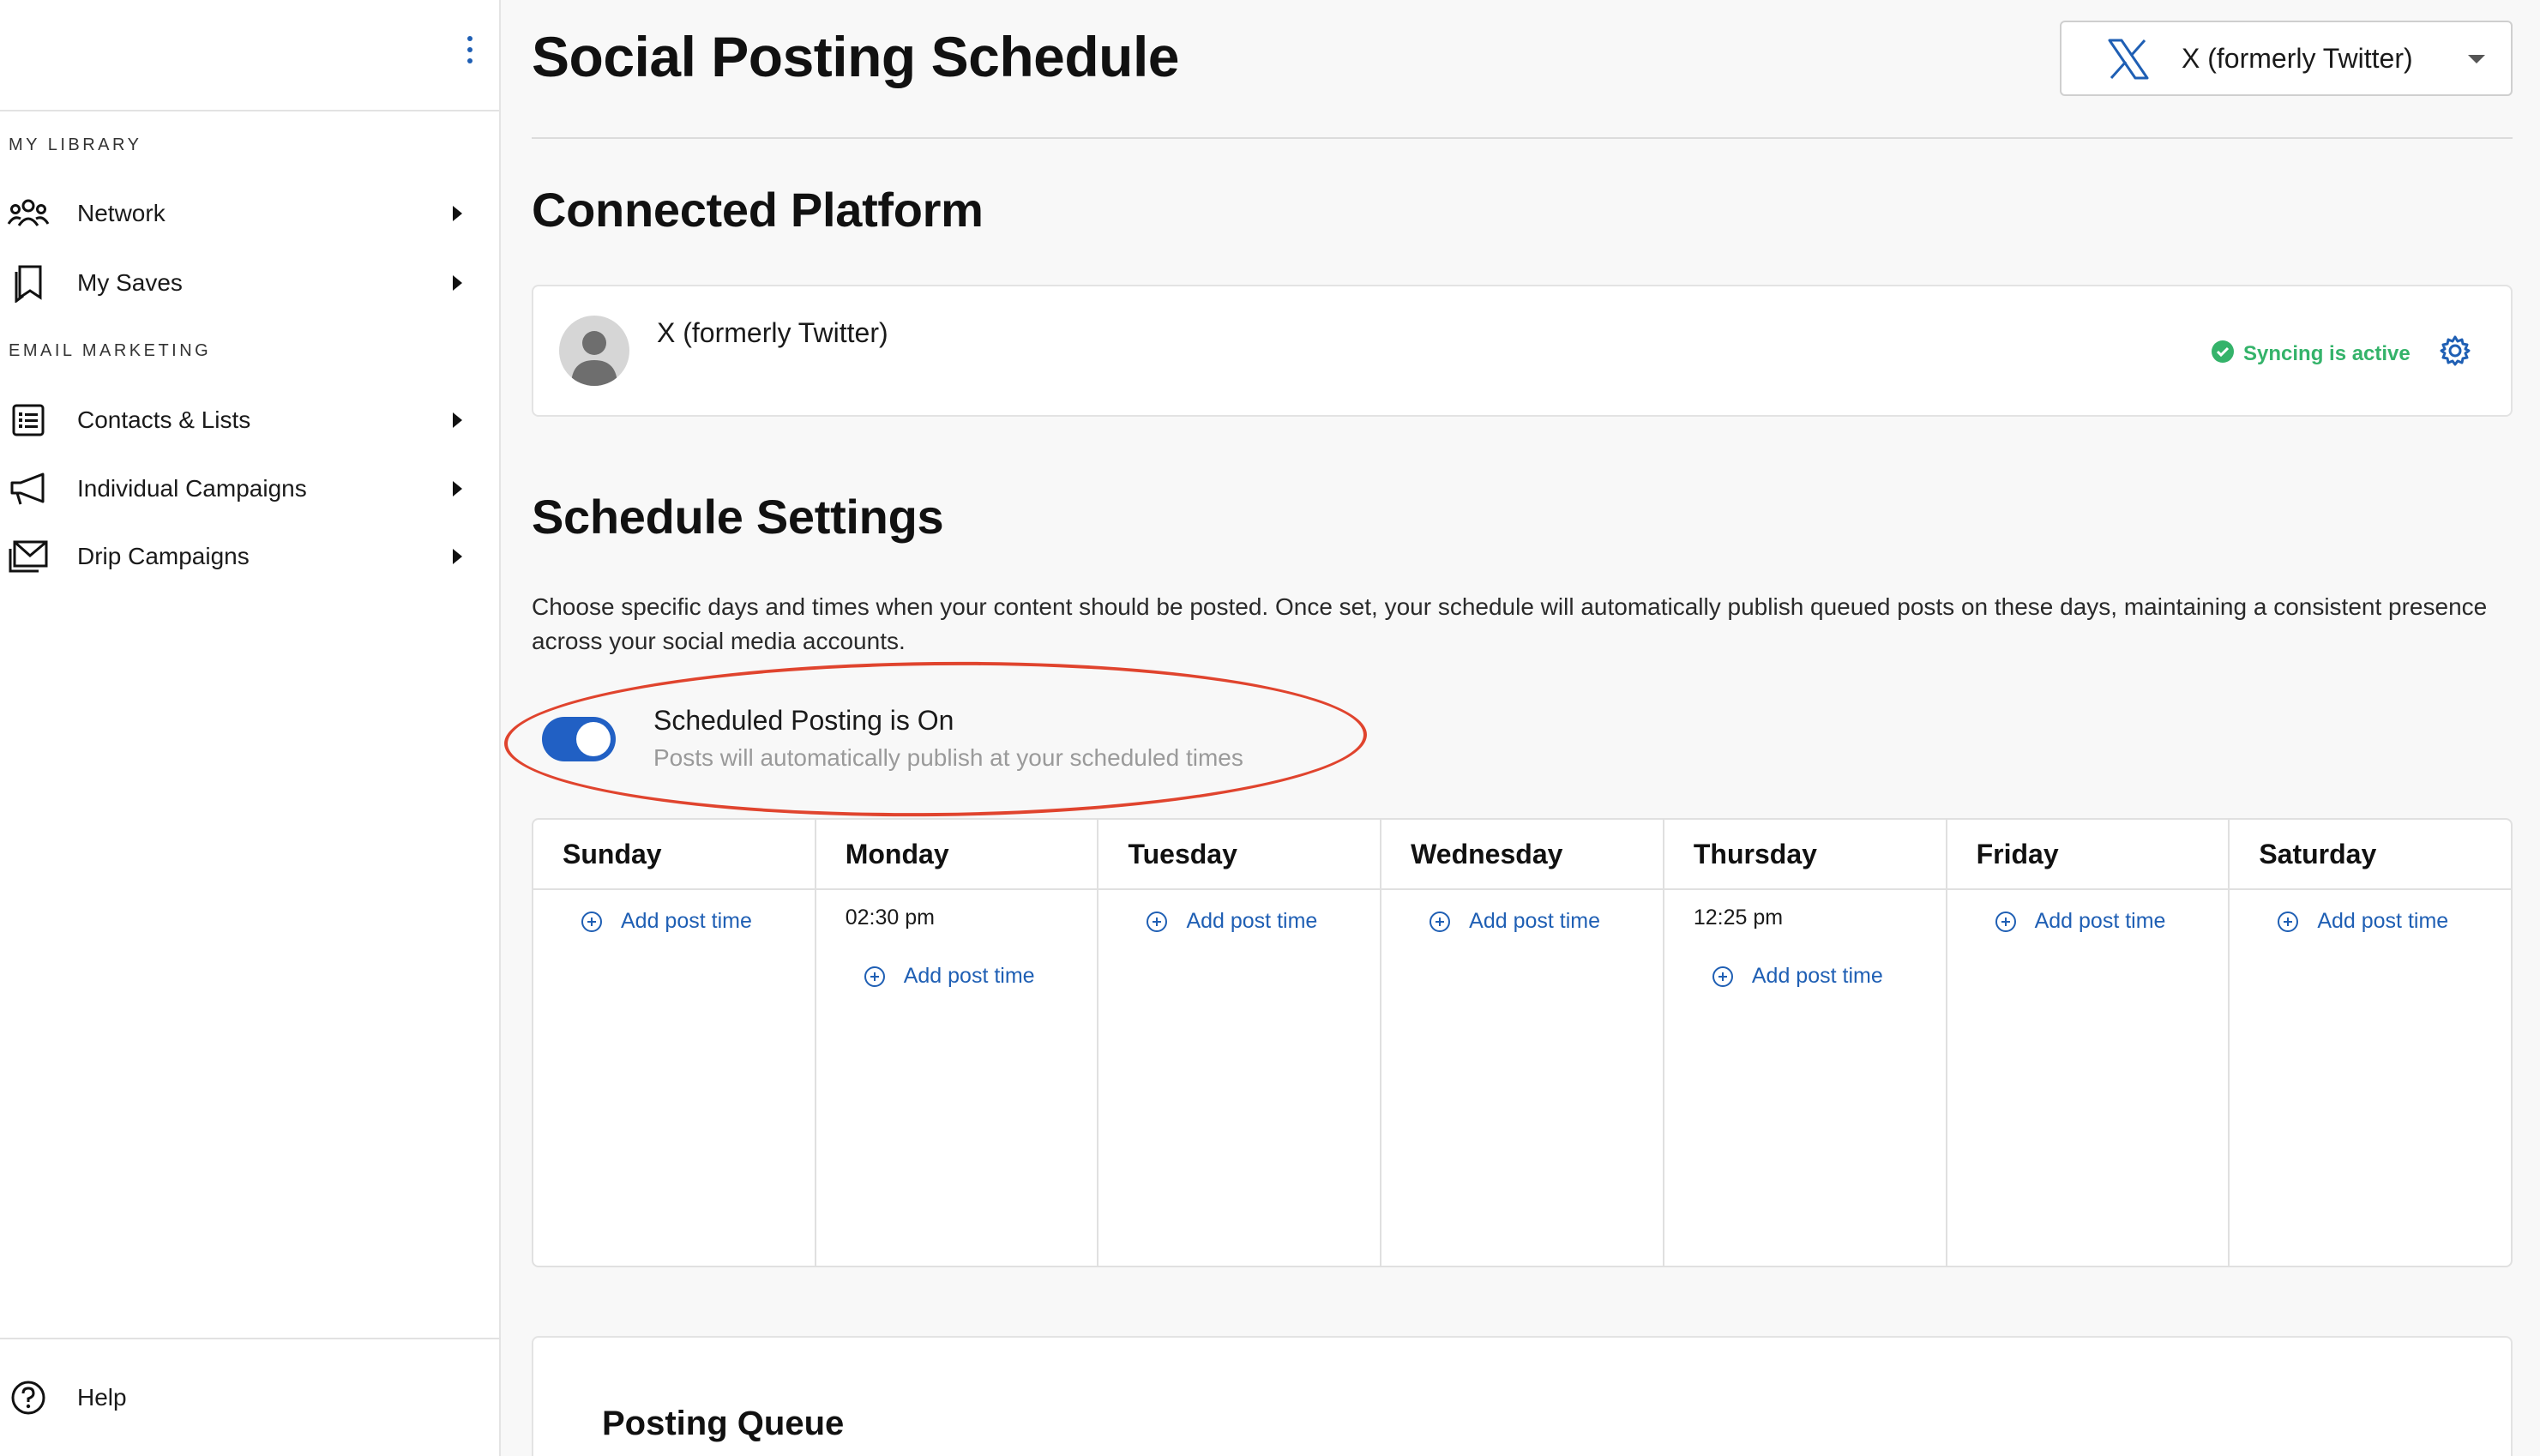  I want to click on help-icon, so click(29, 1397).